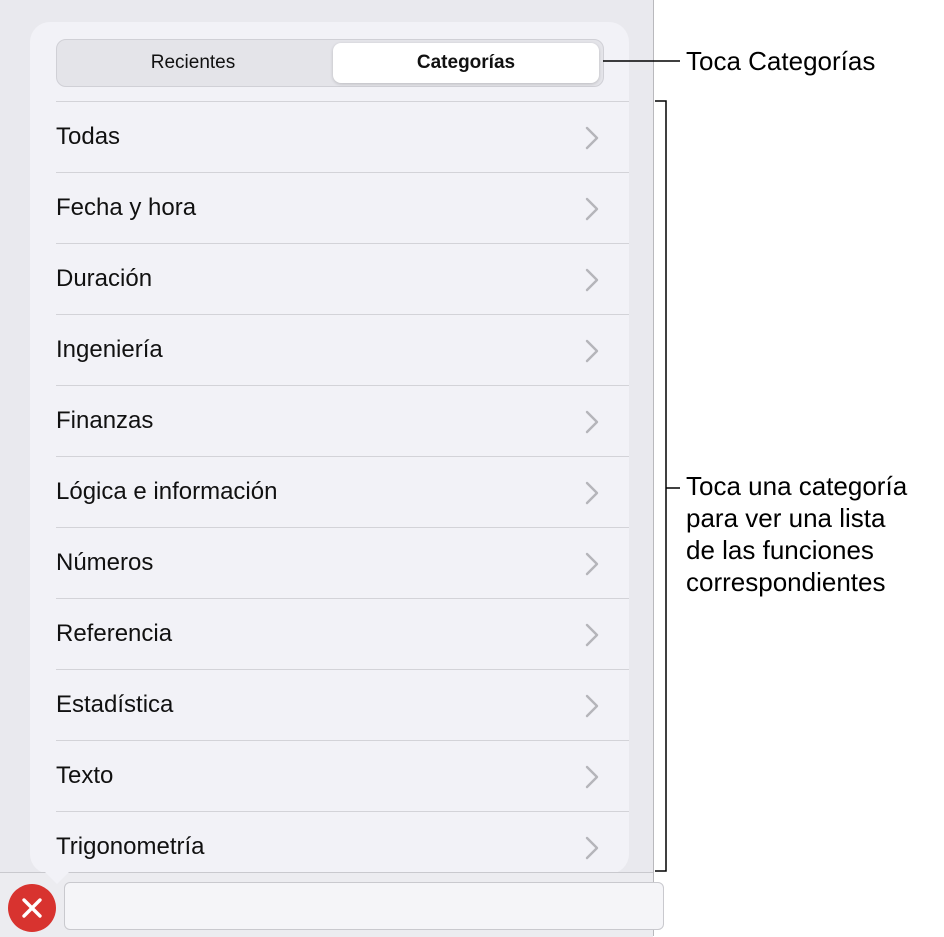 This screenshot has width=944, height=937. What do you see at coordinates (115, 704) in the screenshot?
I see `category-label: Estadística` at bounding box center [115, 704].